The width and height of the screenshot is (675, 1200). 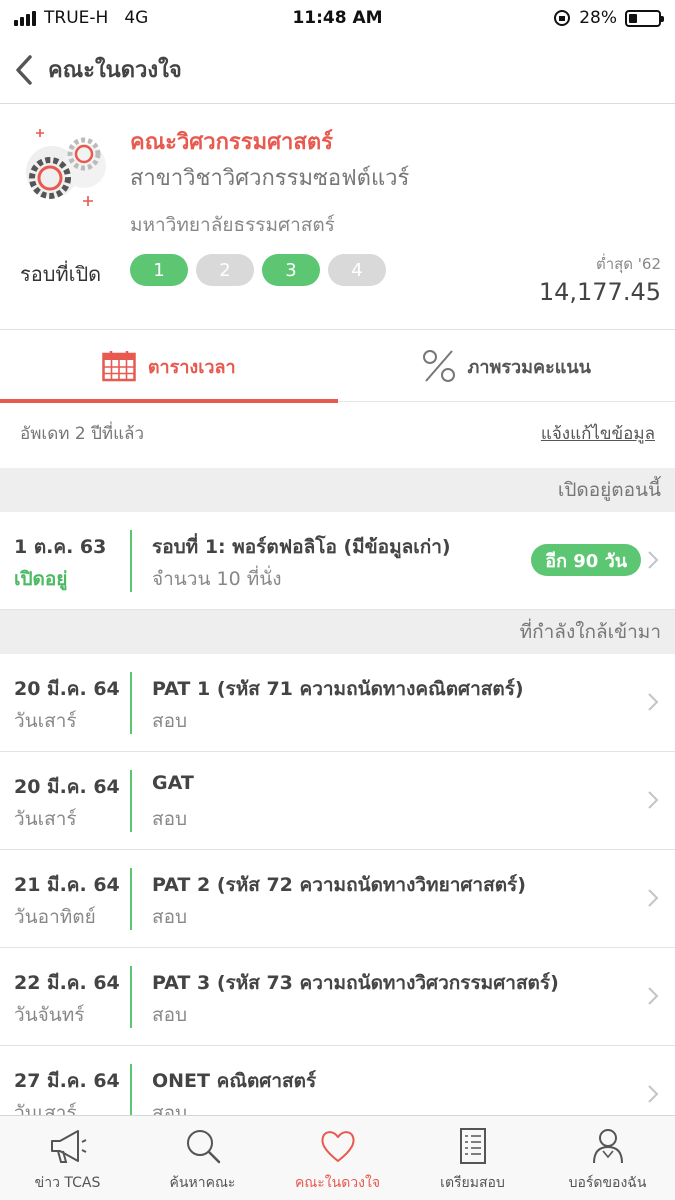 I want to click on university-name: มหาวิทยาลัยธรรมศาสตร์, so click(x=232, y=225).